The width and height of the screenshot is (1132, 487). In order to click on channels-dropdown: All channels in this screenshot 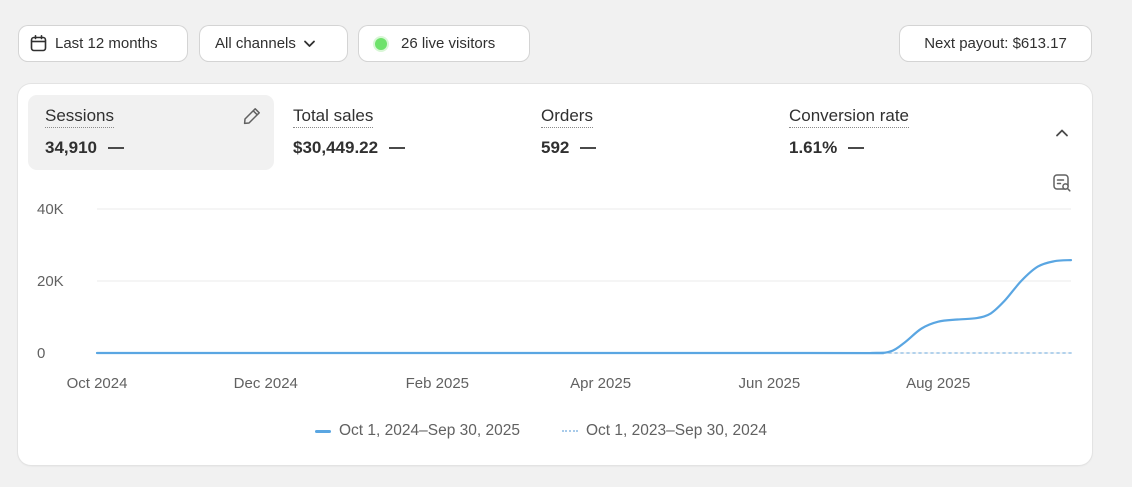, I will do `click(273, 43)`.